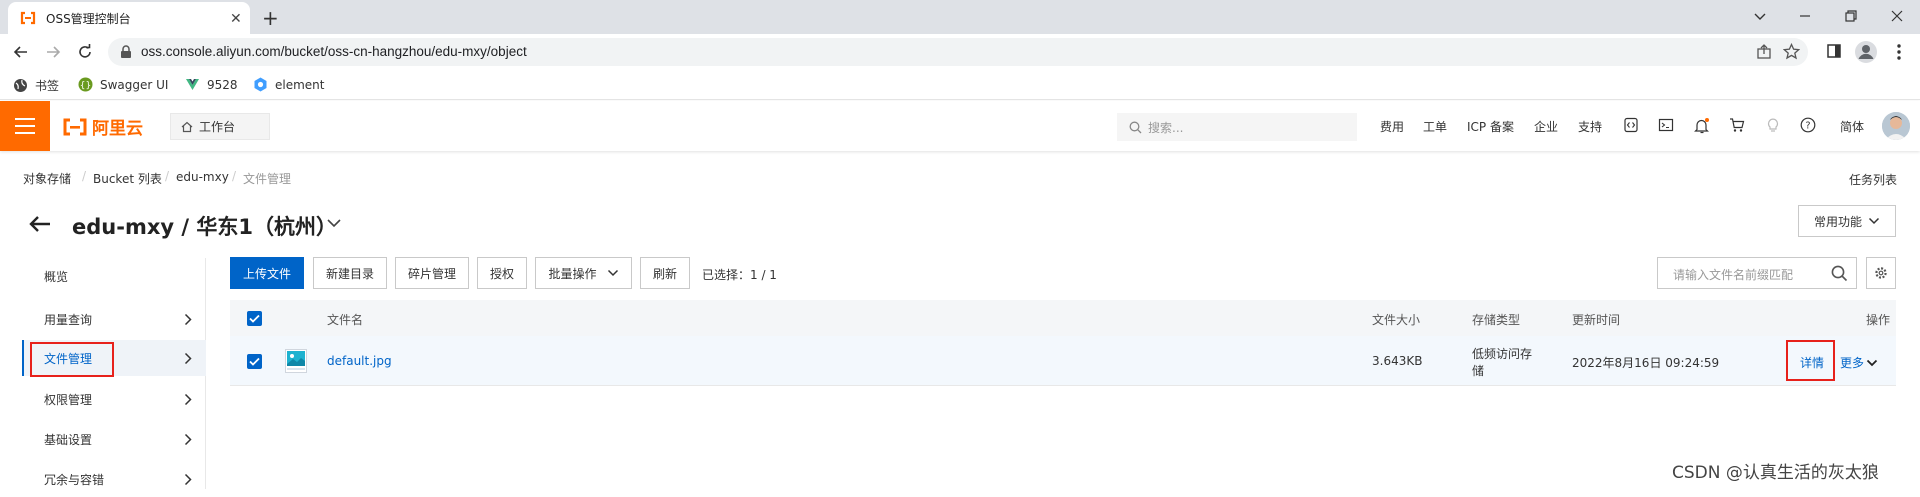  What do you see at coordinates (665, 273) in the screenshot?
I see `refresh-button: 刷新` at bounding box center [665, 273].